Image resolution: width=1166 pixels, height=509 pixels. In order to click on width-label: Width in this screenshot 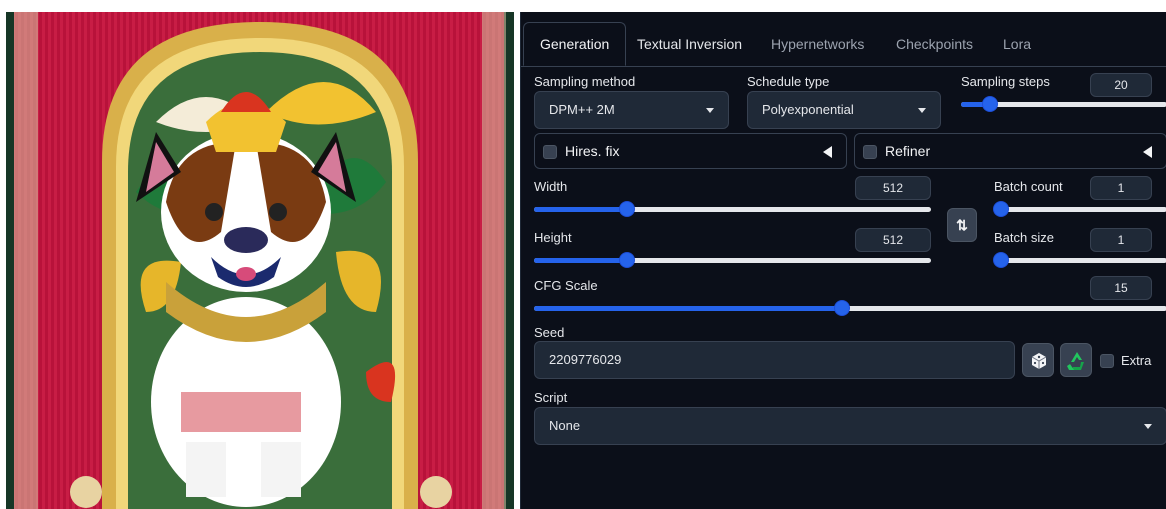, I will do `click(551, 186)`.